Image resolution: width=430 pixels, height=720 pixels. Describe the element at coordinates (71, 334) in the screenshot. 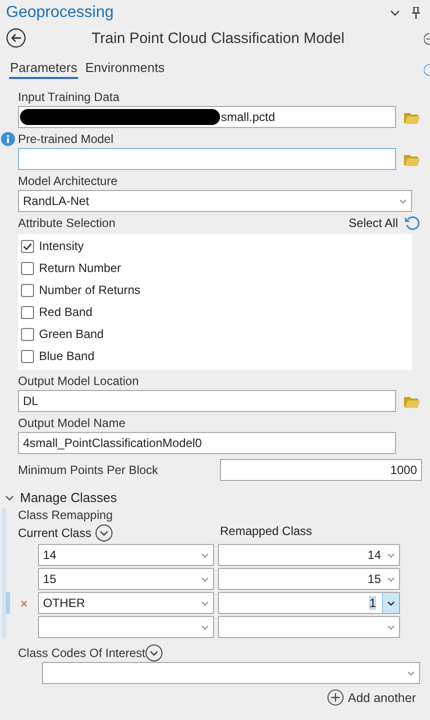

I see `checkbox-label: Green Band` at that location.